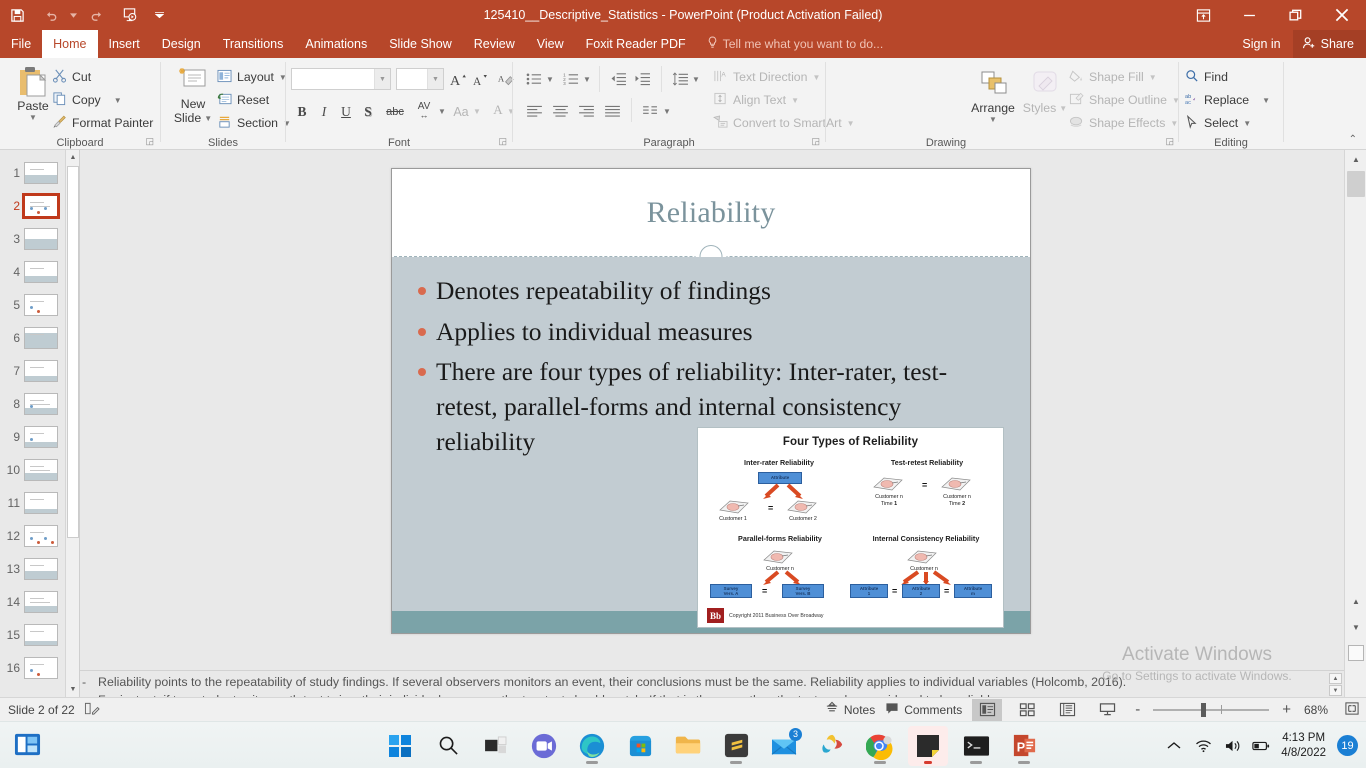 This screenshot has height=768, width=1366. I want to click on character-spacing-dropdown-icon: ▼, so click(442, 111).